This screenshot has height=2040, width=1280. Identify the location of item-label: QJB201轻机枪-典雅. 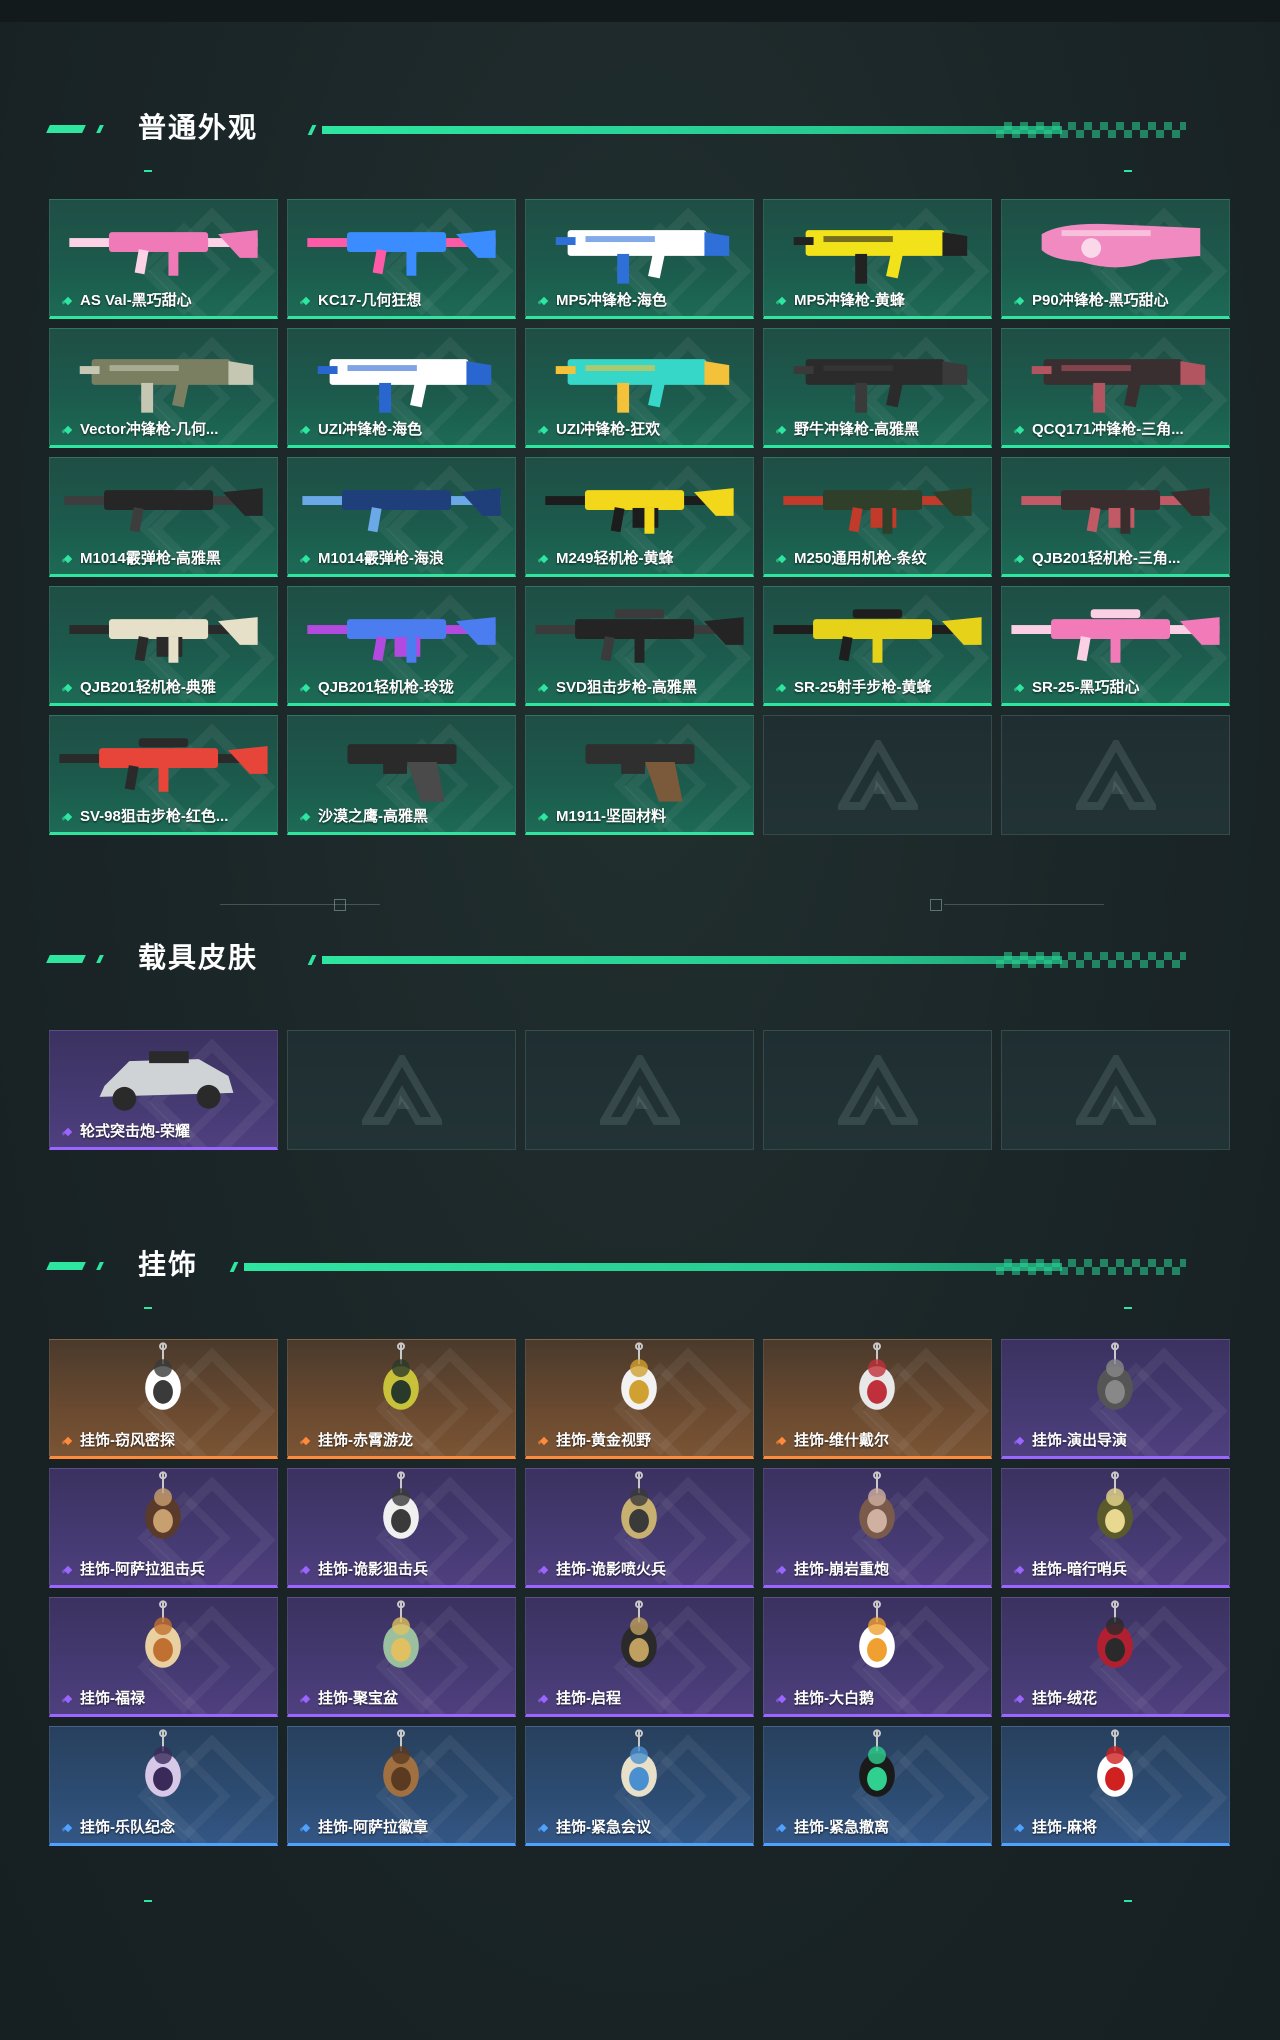
(148, 687).